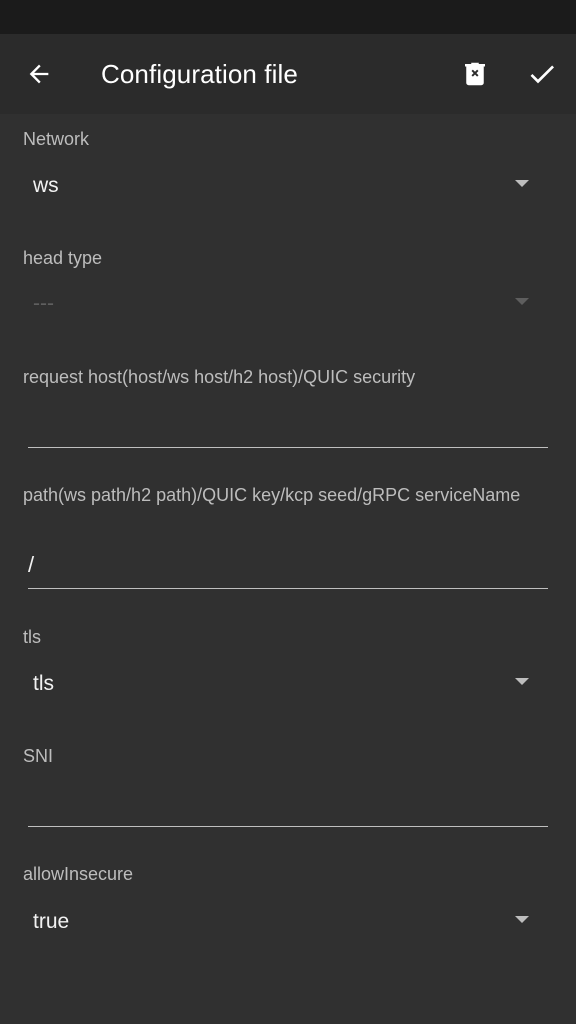 This screenshot has width=576, height=1024. I want to click on tls-value: tls, so click(43, 683).